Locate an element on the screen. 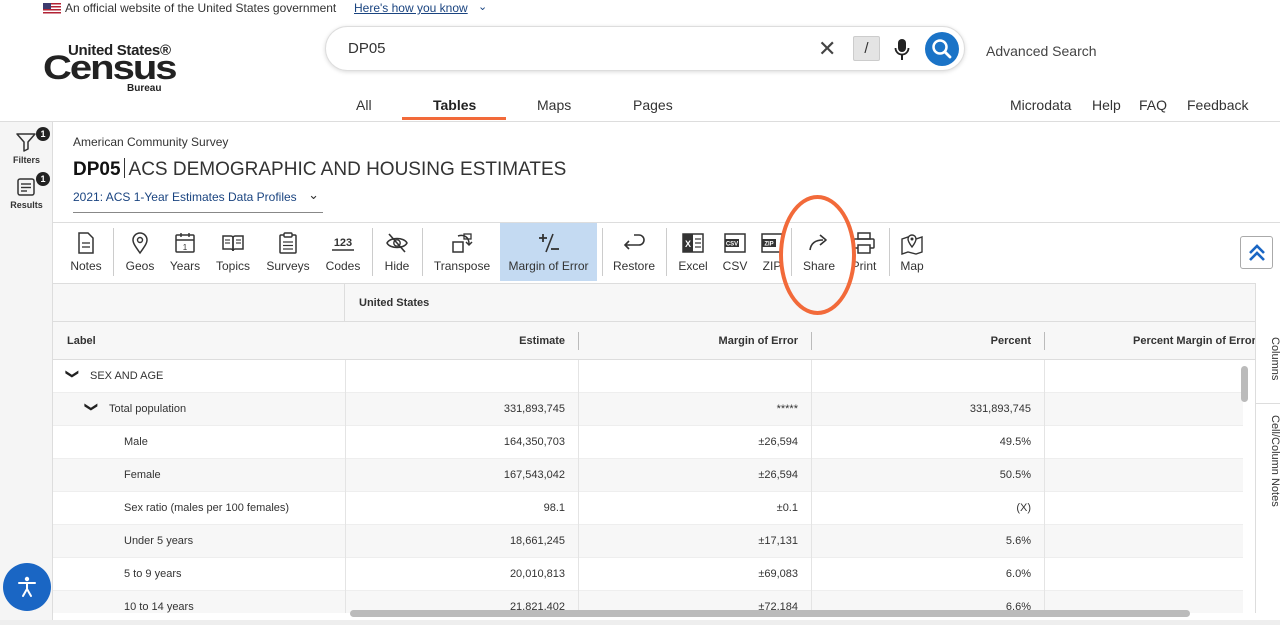 Image resolution: width=1280 pixels, height=625 pixels. percent-cell: (X) is located at coordinates (1023, 508).